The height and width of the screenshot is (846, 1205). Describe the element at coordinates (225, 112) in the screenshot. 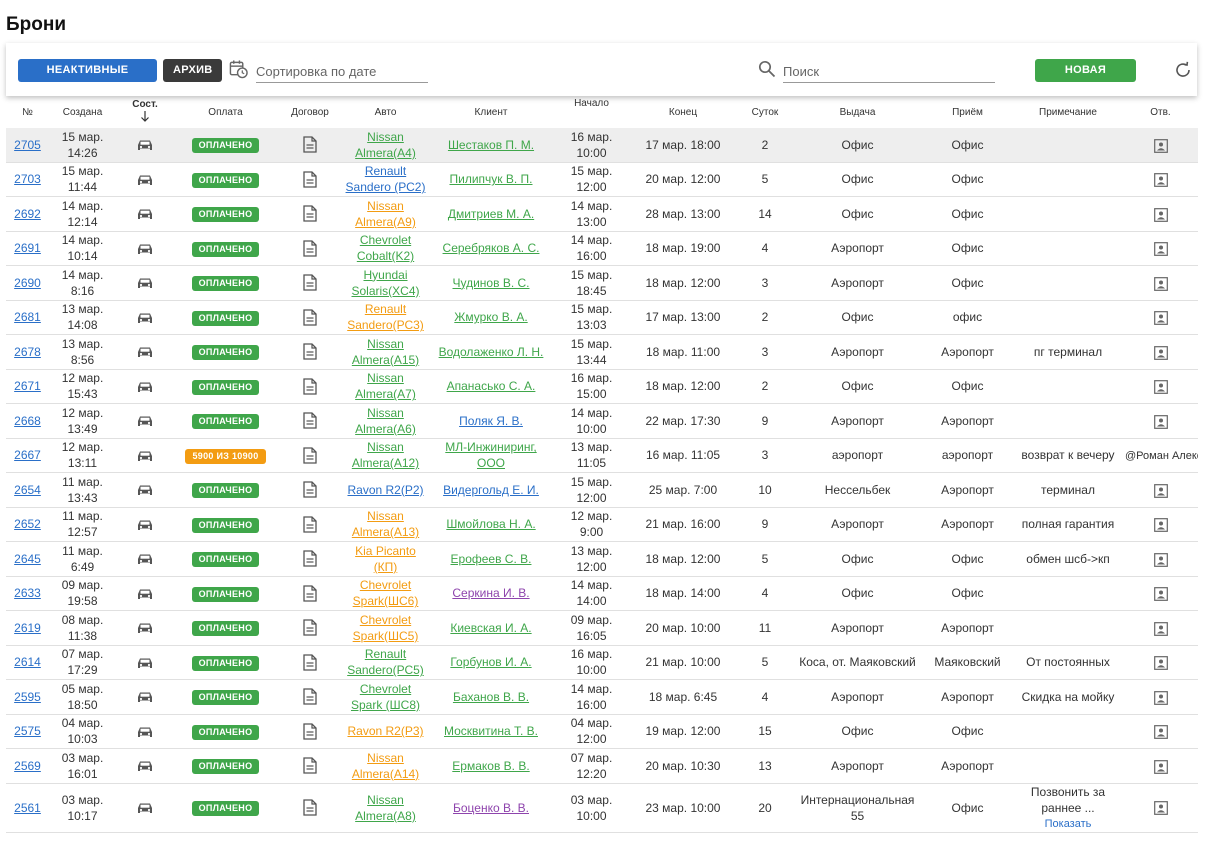

I see `header-payment: Оплата` at that location.